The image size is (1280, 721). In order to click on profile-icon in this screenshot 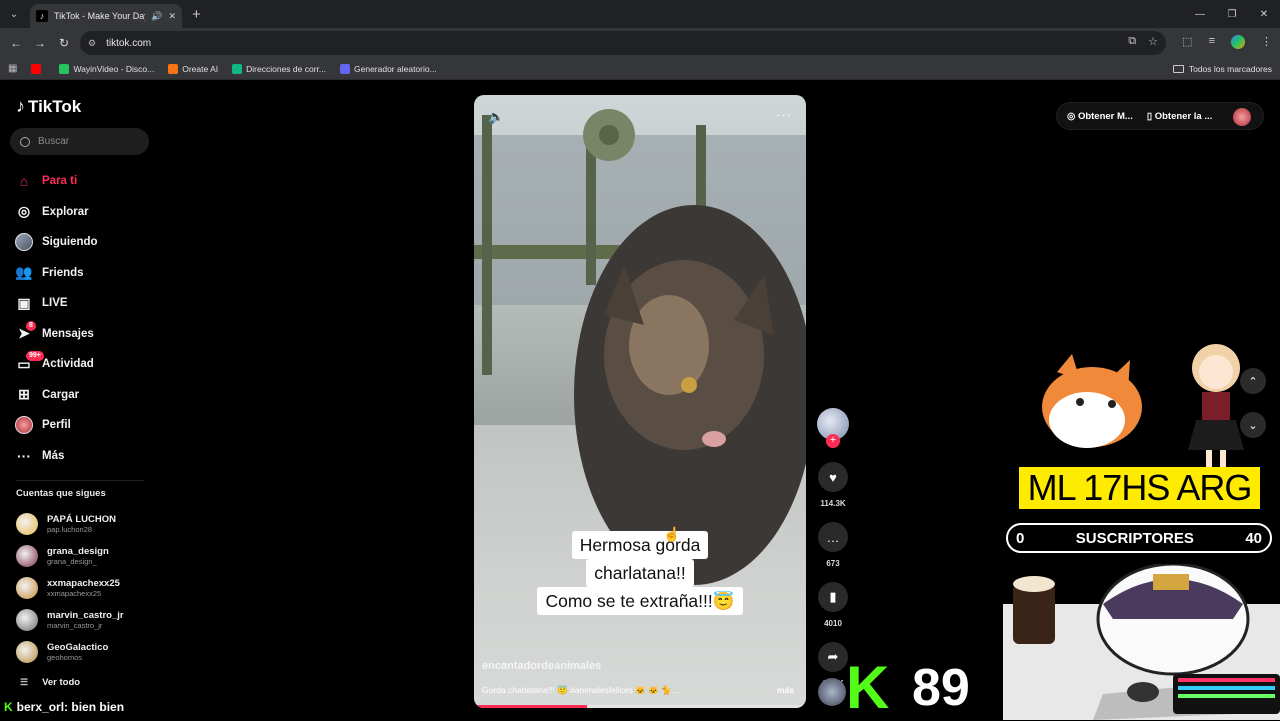, I will do `click(24, 425)`.